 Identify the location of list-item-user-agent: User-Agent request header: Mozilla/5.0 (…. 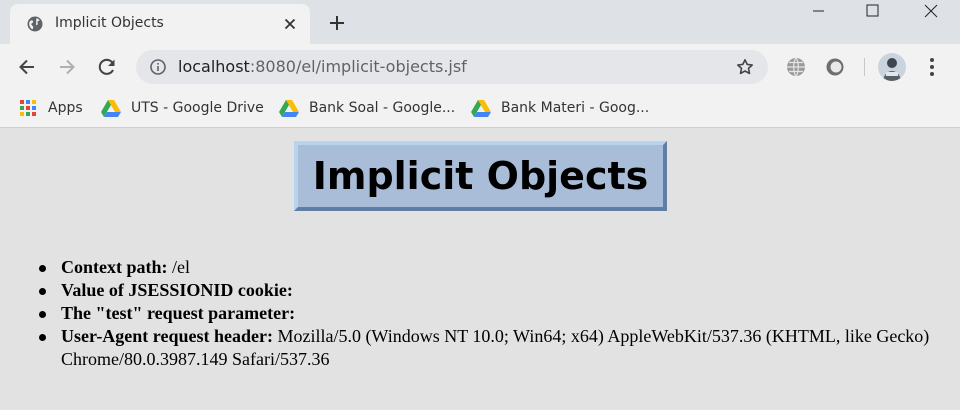
(490, 348).